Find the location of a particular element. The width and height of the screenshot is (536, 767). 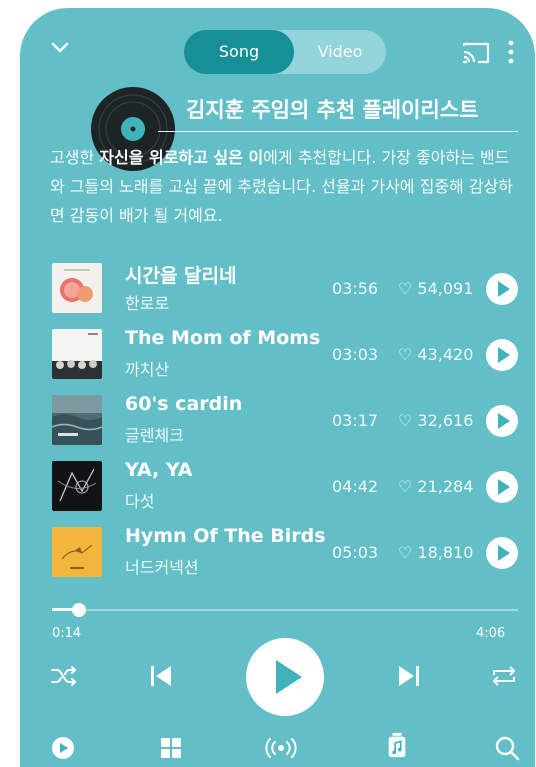

track-duration: 04:42 is located at coordinates (355, 486).